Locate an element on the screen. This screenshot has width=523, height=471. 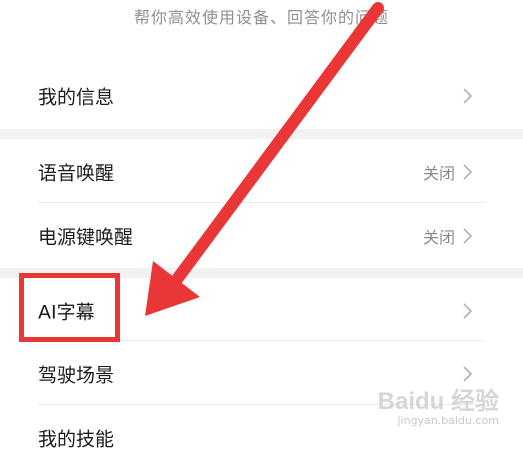
row-value-voice-wakeup: 关闭 is located at coordinates (438, 173).